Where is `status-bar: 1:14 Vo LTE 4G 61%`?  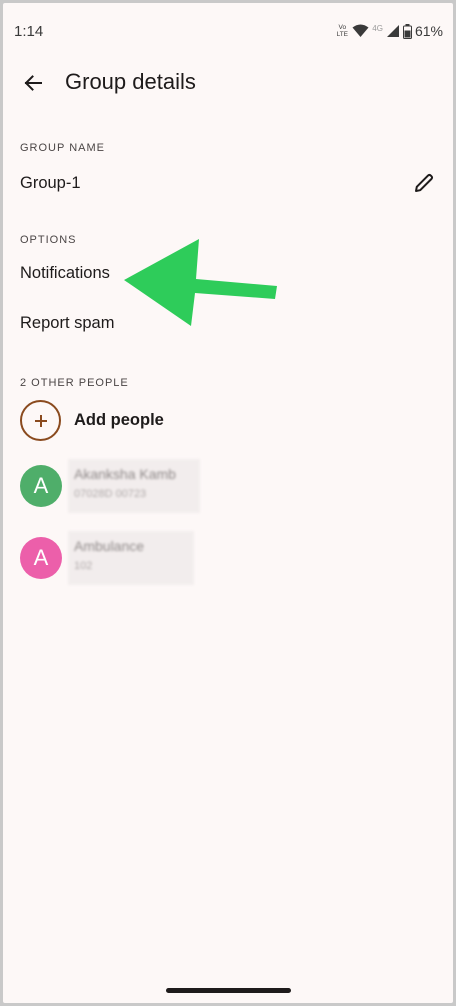 status-bar: 1:14 Vo LTE 4G 61% is located at coordinates (228, 28).